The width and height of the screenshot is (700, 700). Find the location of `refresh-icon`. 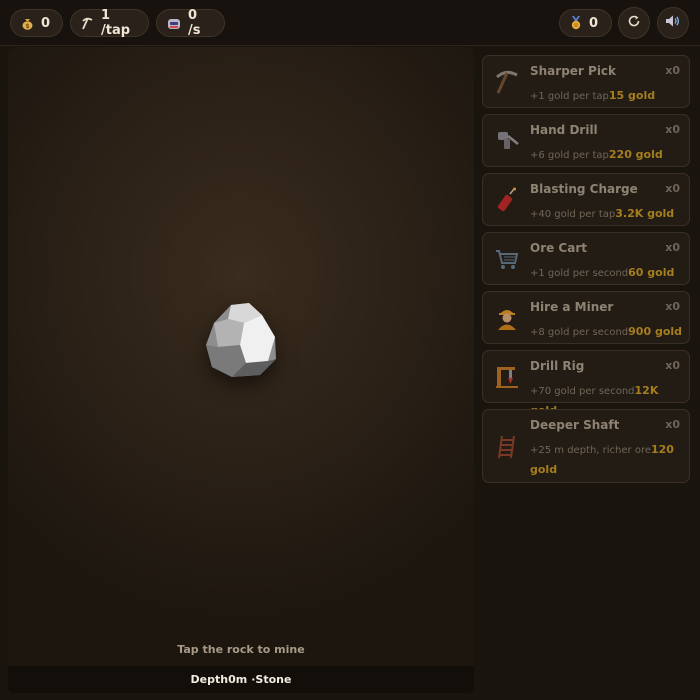

refresh-icon is located at coordinates (634, 23).